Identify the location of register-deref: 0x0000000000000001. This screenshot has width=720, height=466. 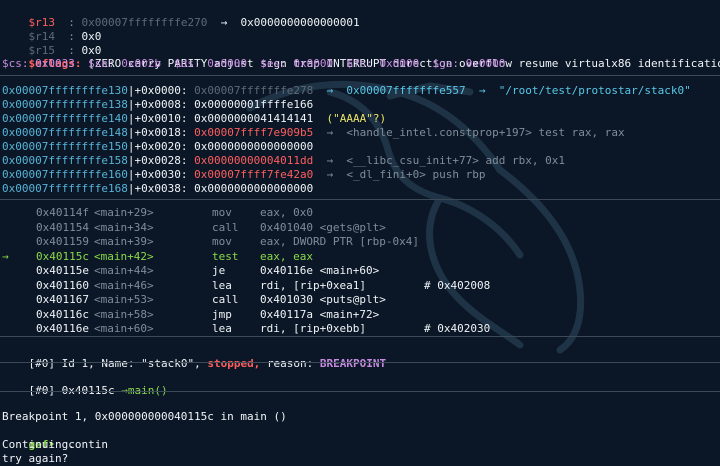
(300, 22).